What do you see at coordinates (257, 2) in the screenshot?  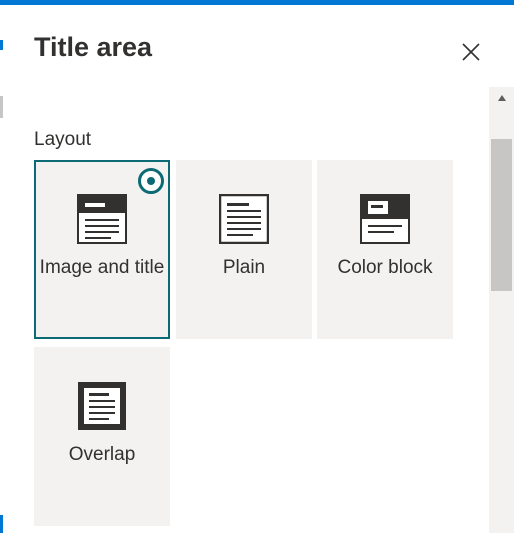 I see `top-accent-bar` at bounding box center [257, 2].